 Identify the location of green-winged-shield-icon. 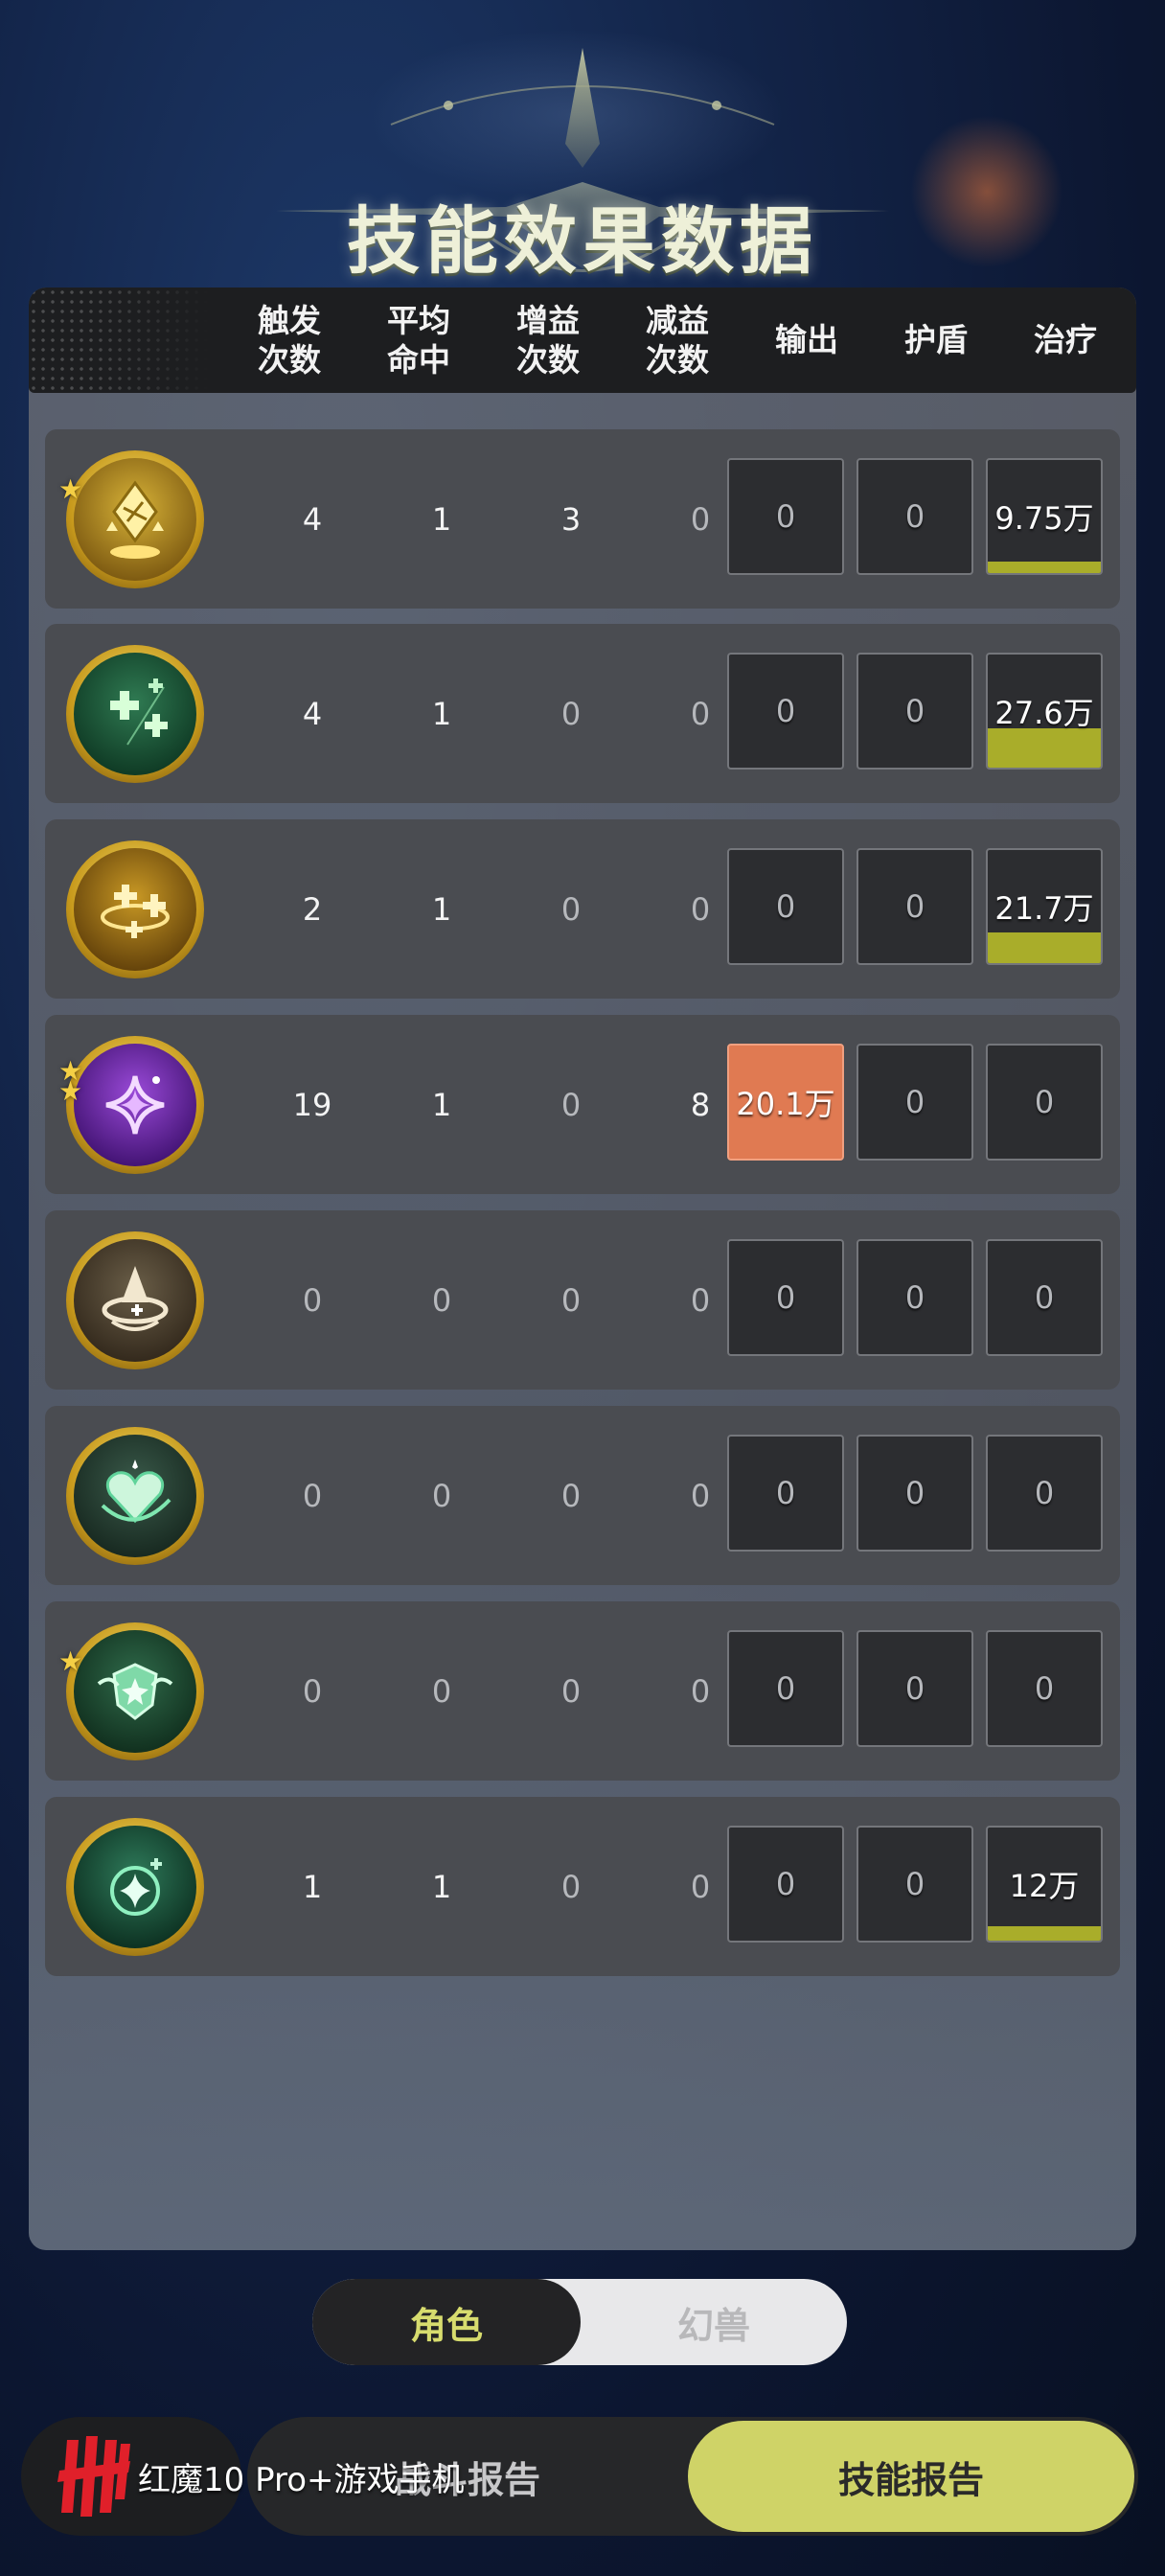
(135, 1691).